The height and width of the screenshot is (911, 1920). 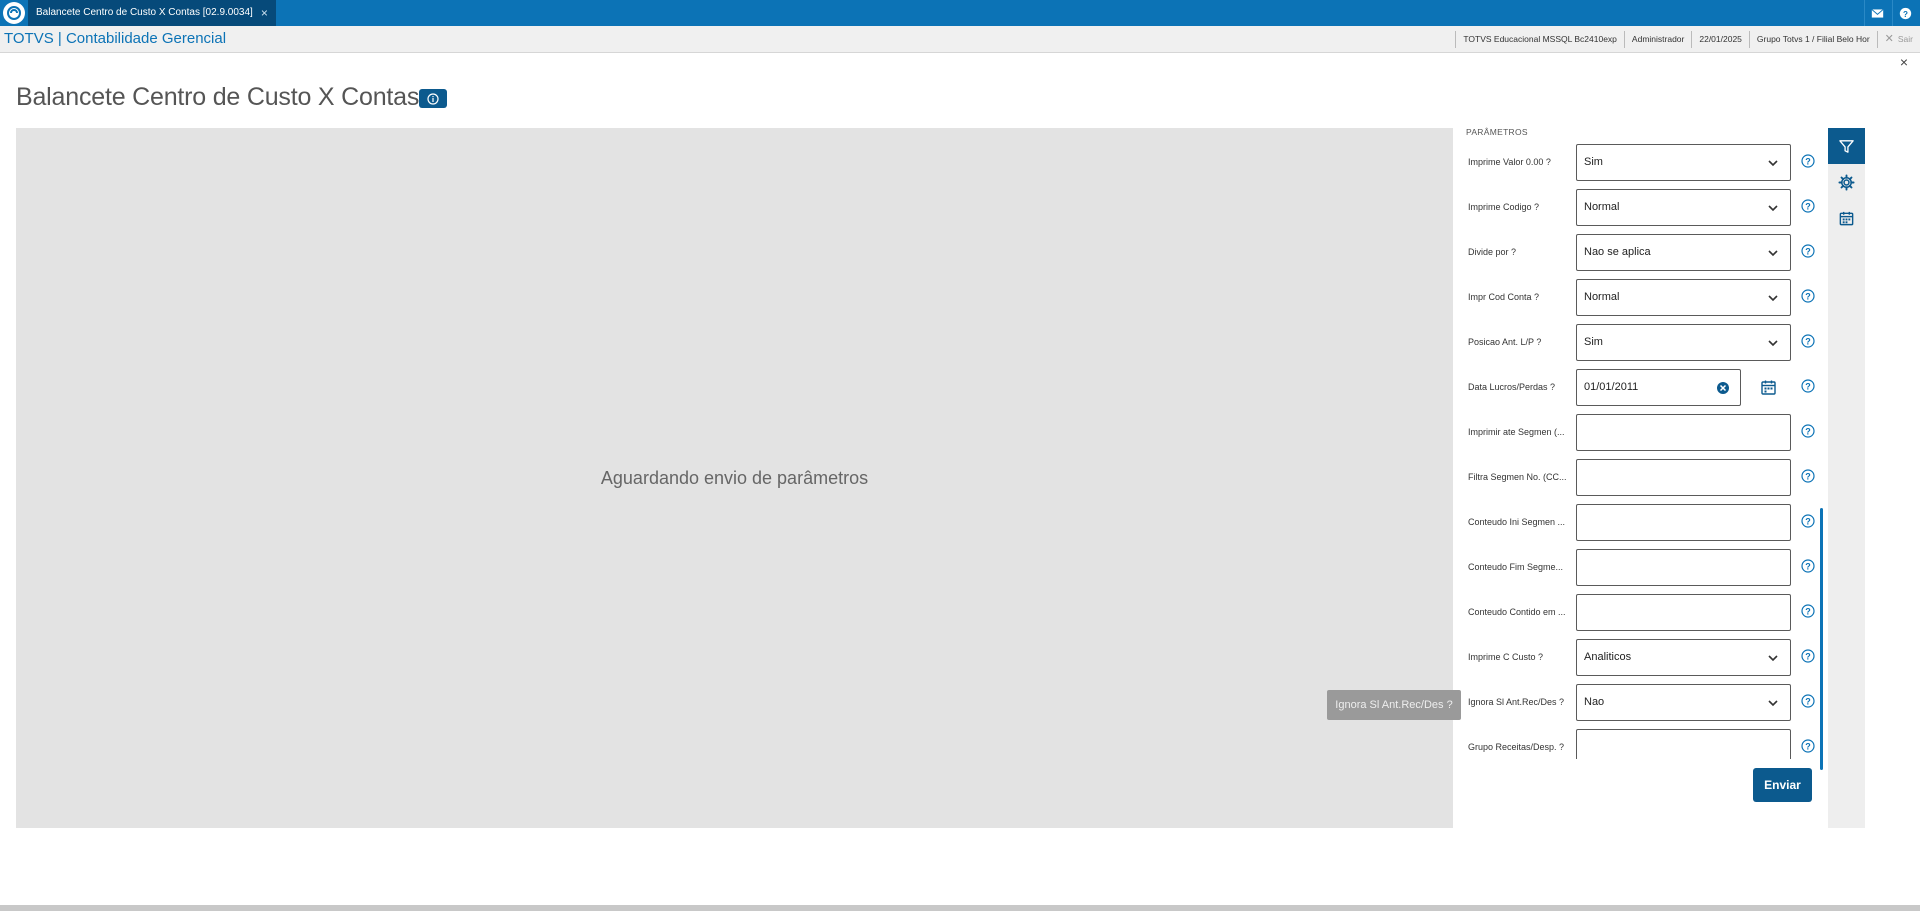 I want to click on param-row: Imprime C Custo ? Analiticos?, so click(x=1642, y=658).